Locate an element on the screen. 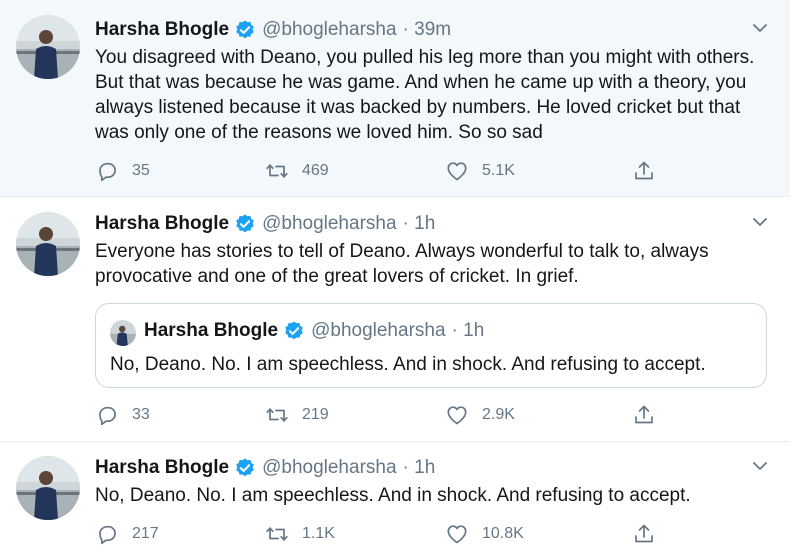  like-button: 10.8K is located at coordinates (484, 534).